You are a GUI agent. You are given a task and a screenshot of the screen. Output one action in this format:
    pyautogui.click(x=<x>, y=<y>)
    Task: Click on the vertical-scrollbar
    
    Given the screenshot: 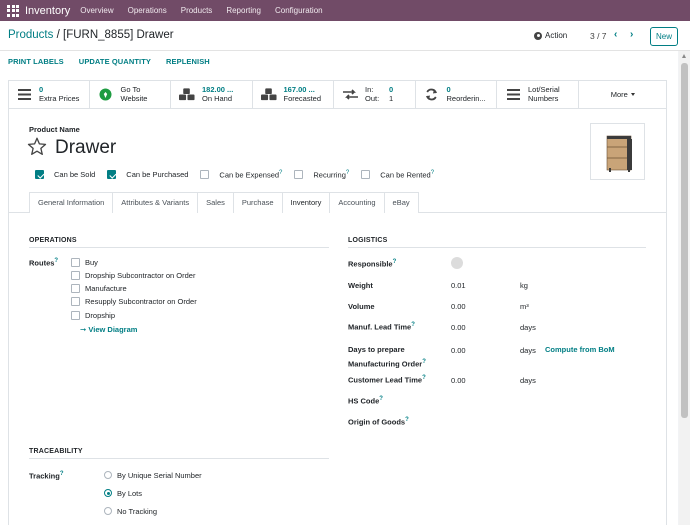 What is the action you would take?
    pyautogui.click(x=684, y=288)
    